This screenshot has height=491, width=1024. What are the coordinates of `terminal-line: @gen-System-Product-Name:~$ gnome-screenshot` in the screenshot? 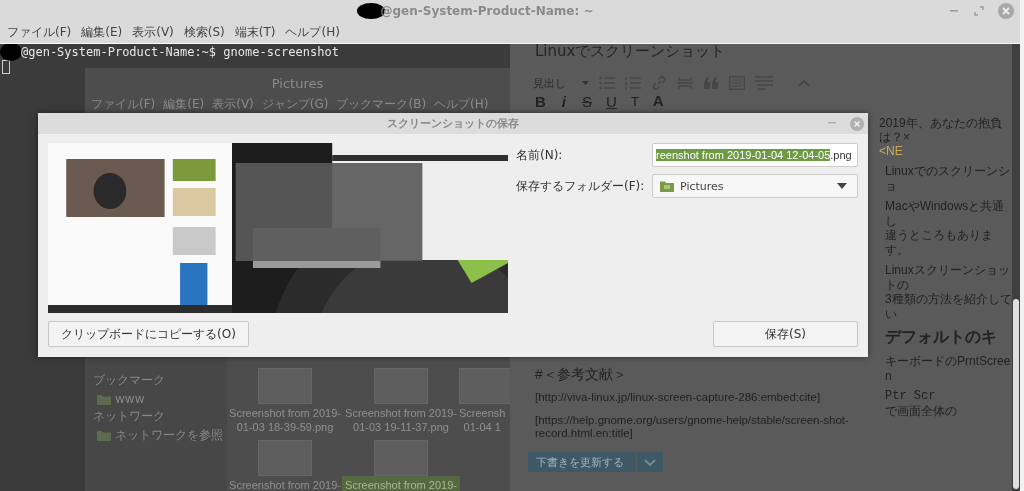 It's located at (180, 52).